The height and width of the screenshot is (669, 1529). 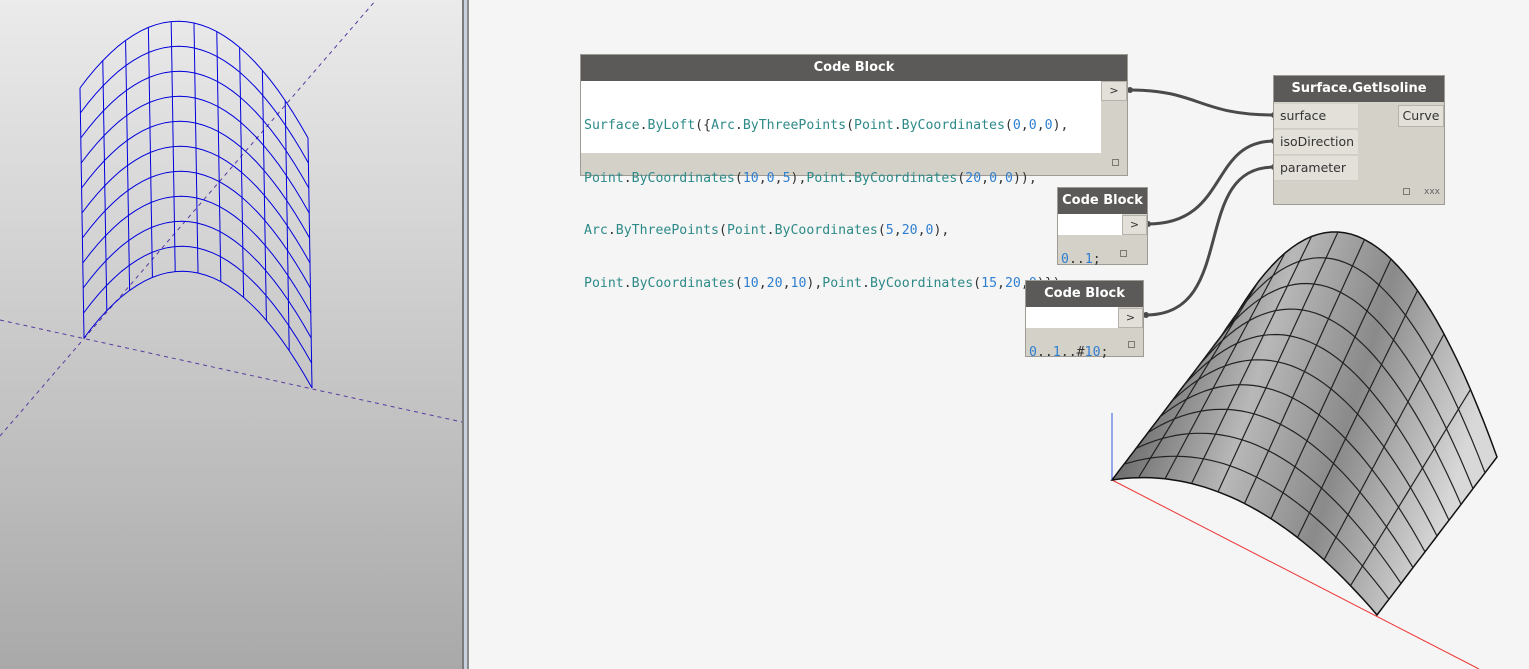 What do you see at coordinates (196, 204) in the screenshot?
I see `isoline-wireframe` at bounding box center [196, 204].